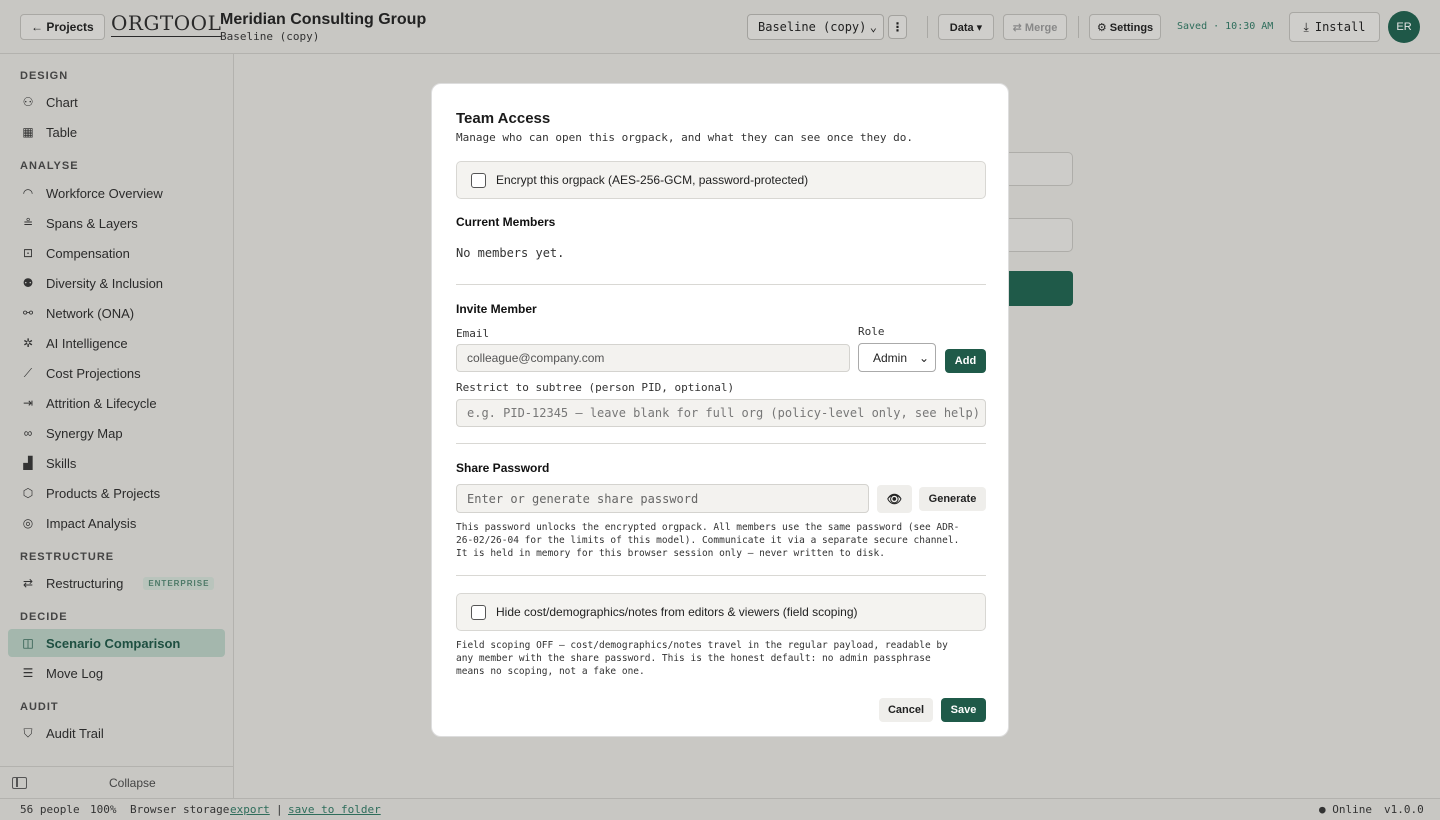  I want to click on sidebar-item-skills: ▟ Skills, so click(116, 463).